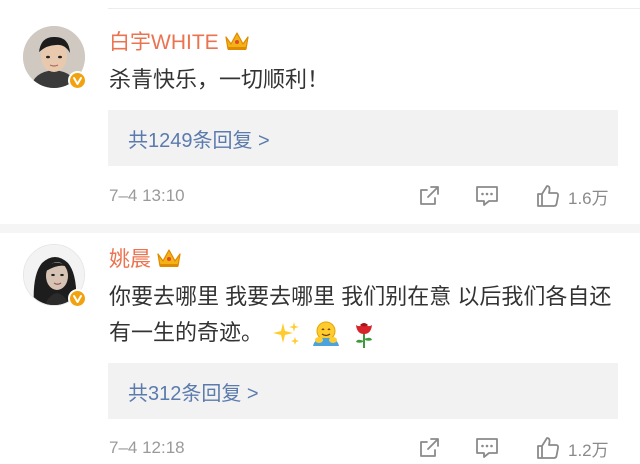 The width and height of the screenshot is (640, 464). I want to click on action-bar: 1.2万, so click(513, 448).